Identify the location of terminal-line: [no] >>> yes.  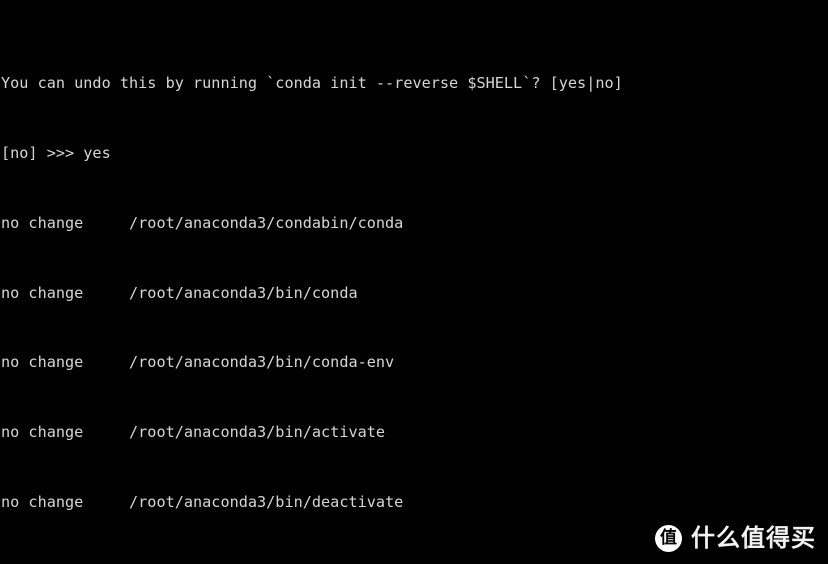
(56, 152).